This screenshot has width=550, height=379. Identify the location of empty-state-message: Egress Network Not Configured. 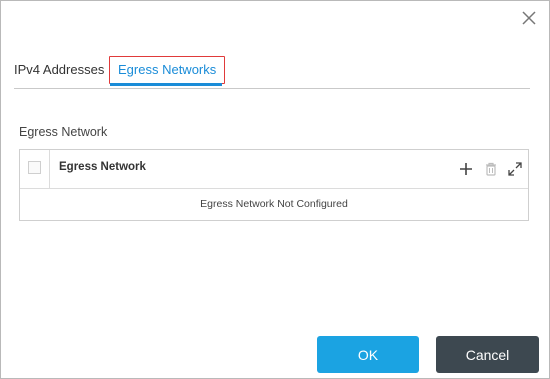
(274, 204).